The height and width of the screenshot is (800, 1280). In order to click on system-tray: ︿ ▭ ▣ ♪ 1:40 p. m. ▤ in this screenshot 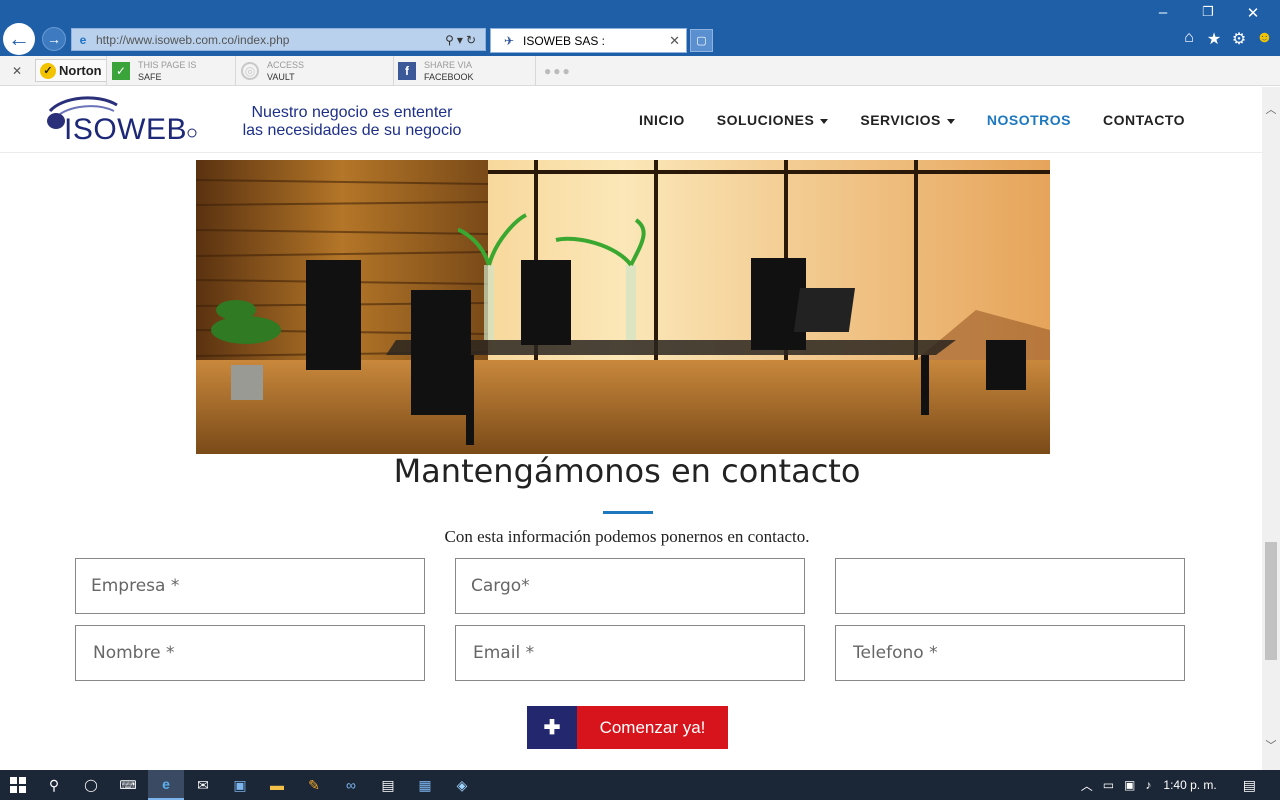, I will do `click(1175, 785)`.